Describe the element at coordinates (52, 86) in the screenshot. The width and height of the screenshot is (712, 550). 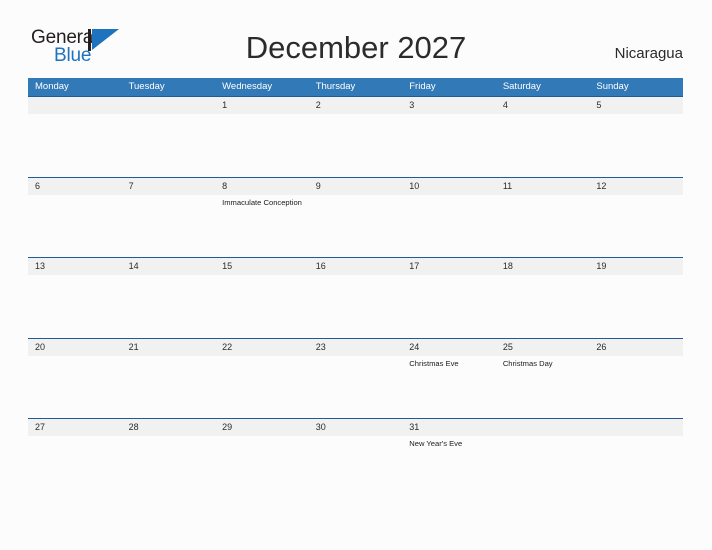
I see `day-header-monday: Monday` at that location.